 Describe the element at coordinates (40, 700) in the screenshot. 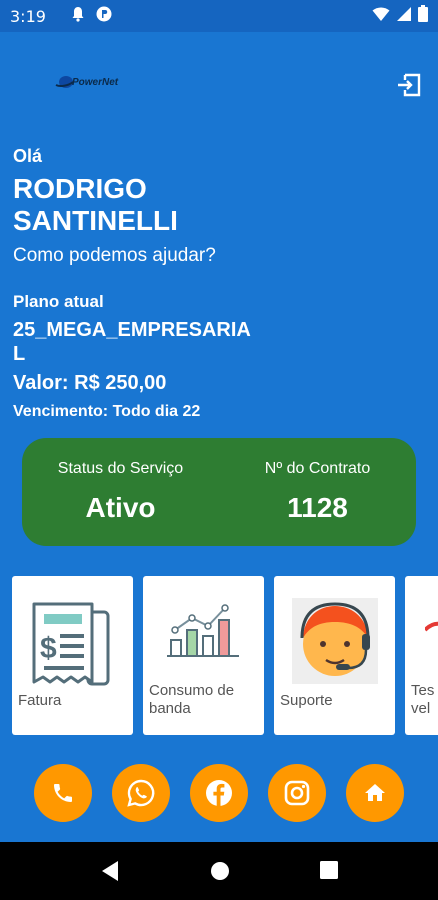

I see `card-label-fatura: Fatura` at that location.